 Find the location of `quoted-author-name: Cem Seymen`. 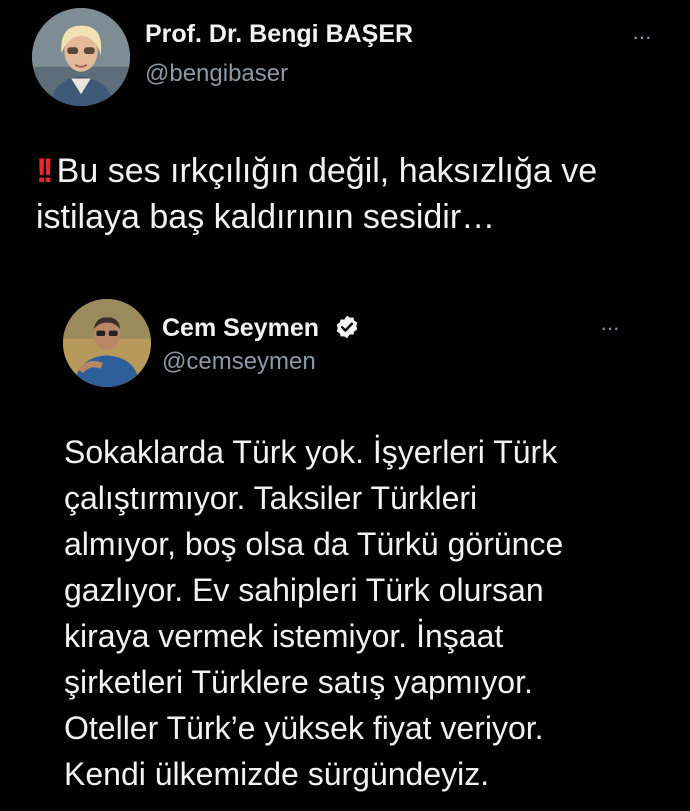

quoted-author-name: Cem Seymen is located at coordinates (240, 328).